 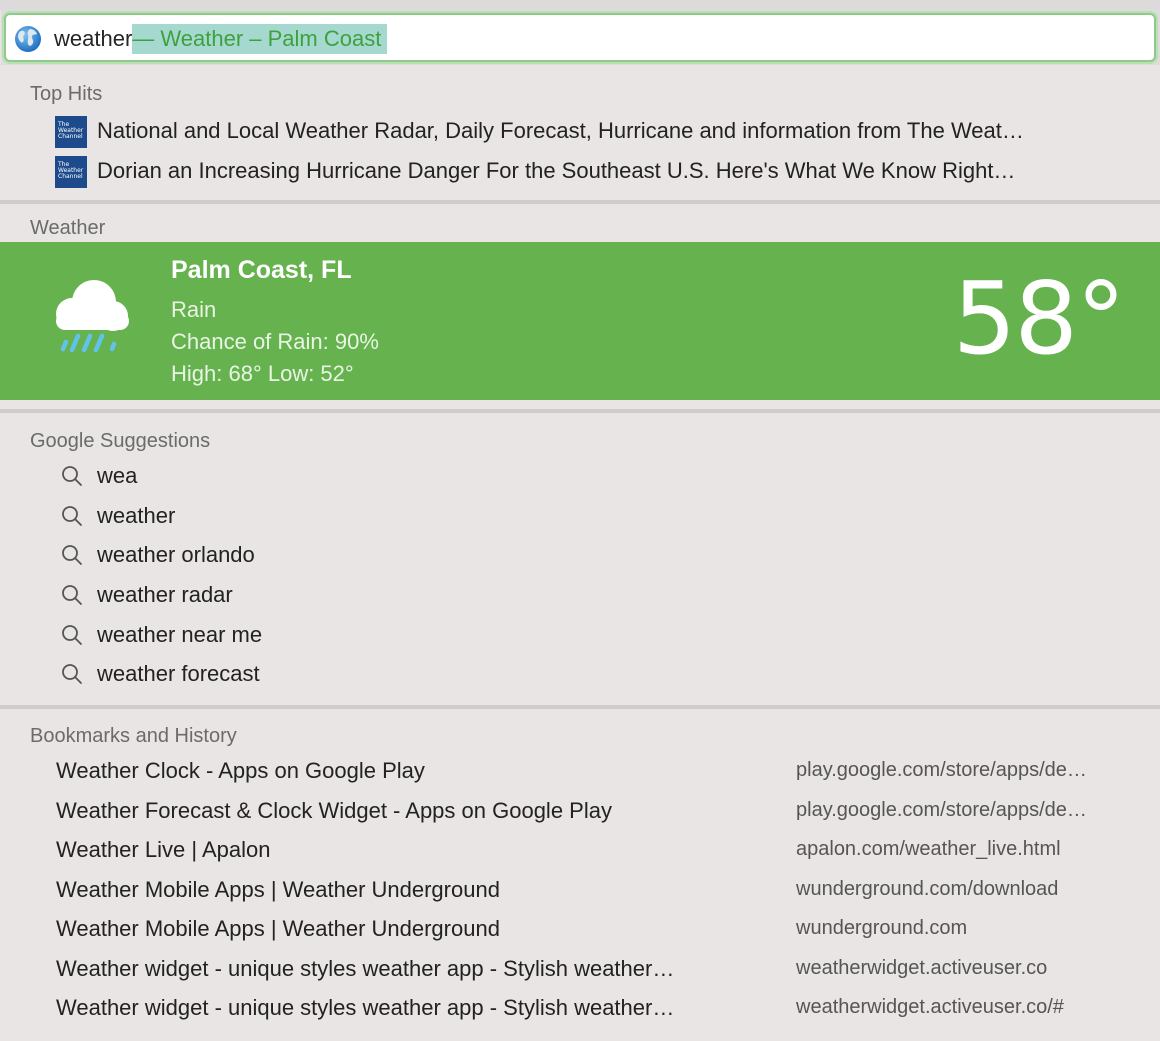 I want to click on bookmark-url: wunderground.com, so click(x=882, y=928).